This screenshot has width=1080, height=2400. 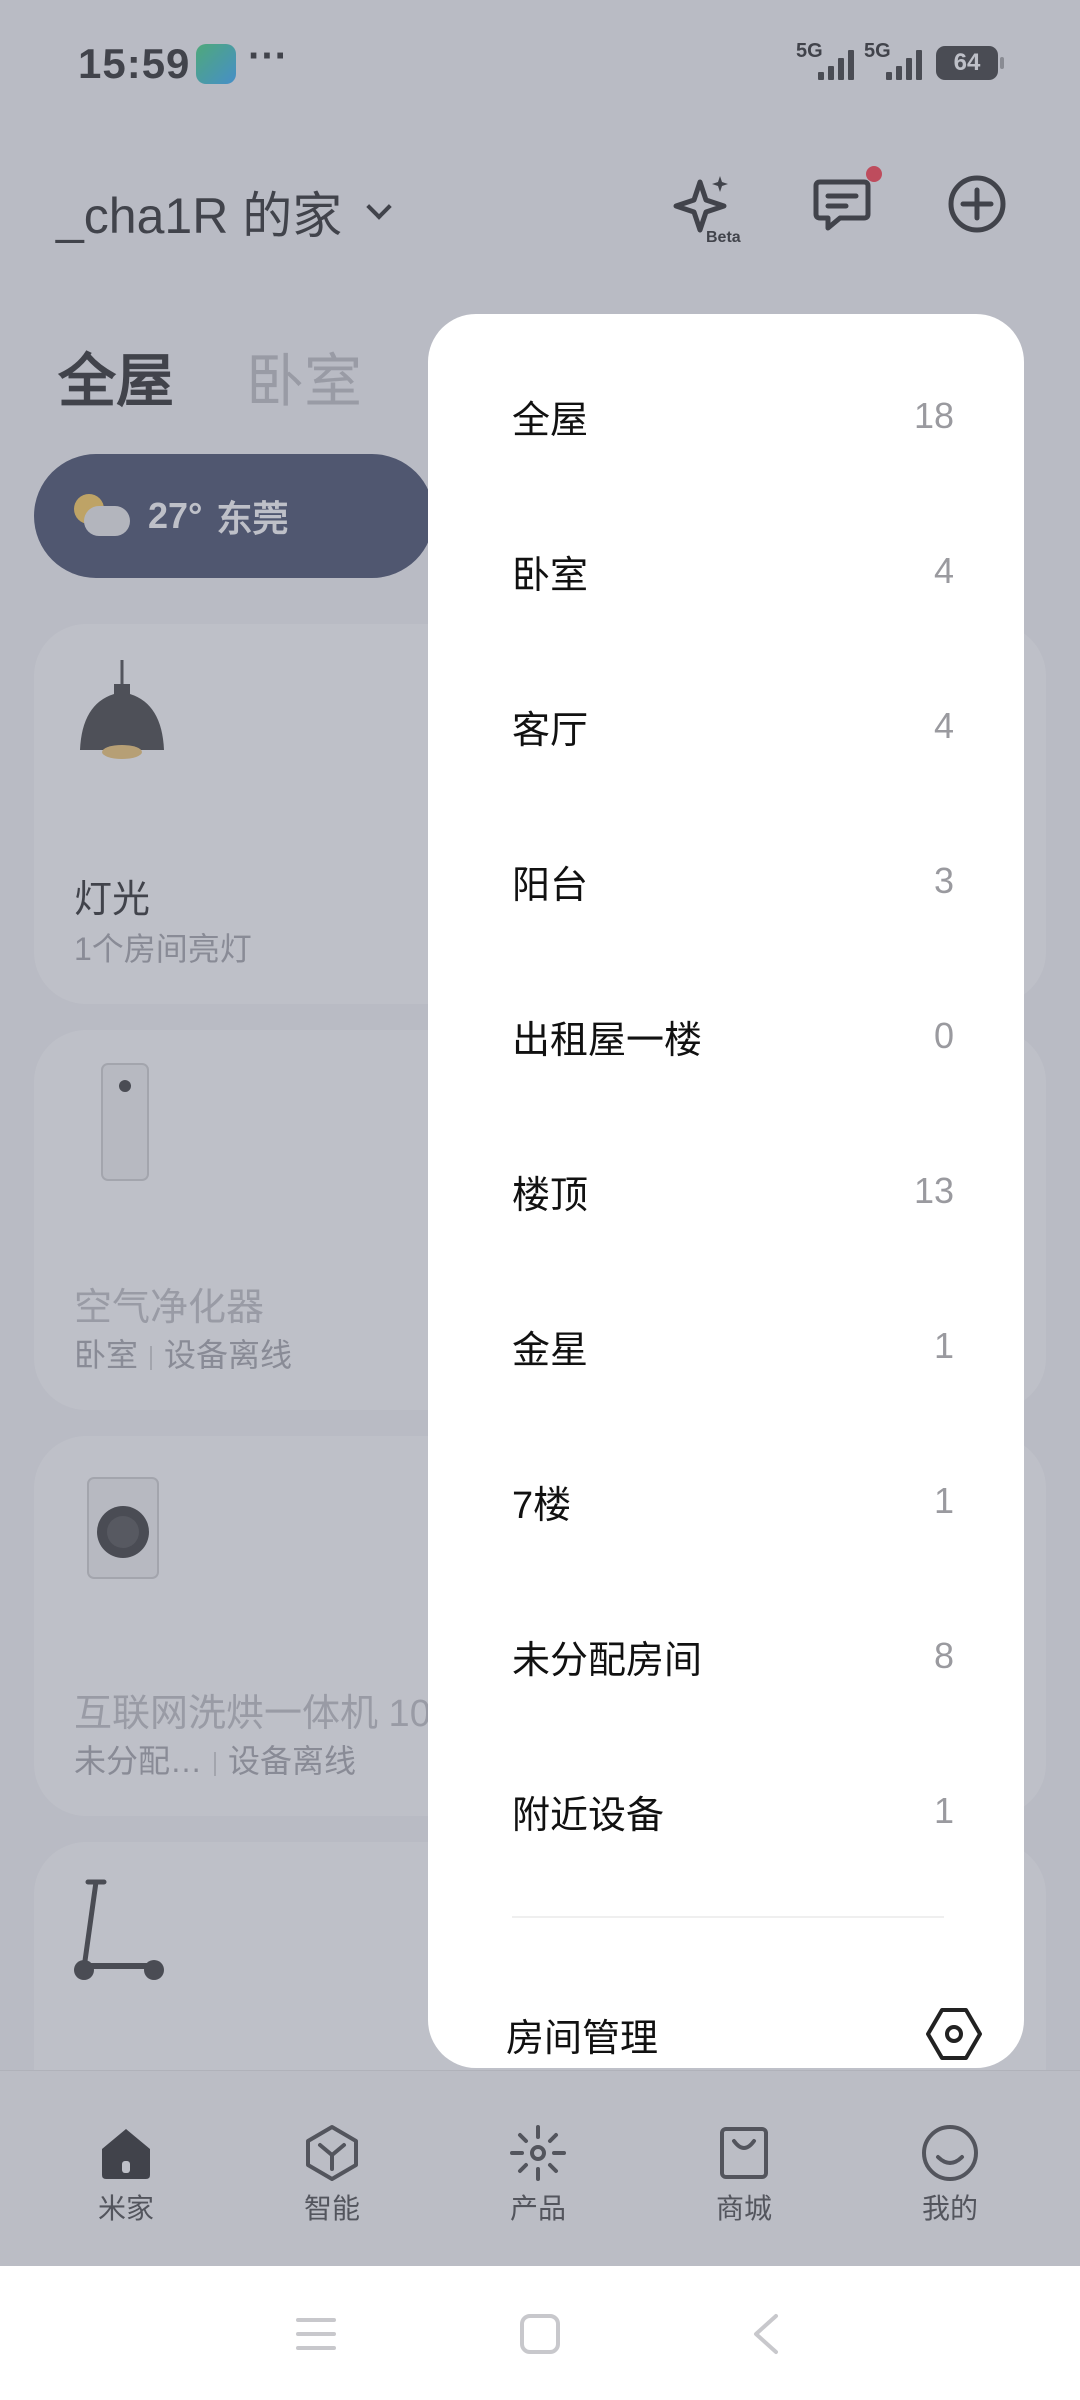 What do you see at coordinates (733, 1811) in the screenshot?
I see `room-option-nearby-devices: 附近设备 1` at bounding box center [733, 1811].